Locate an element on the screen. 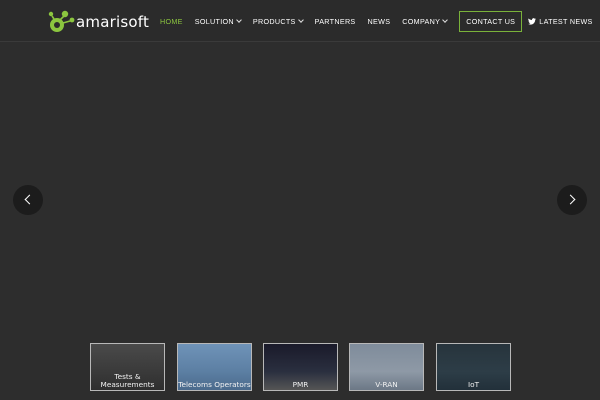 The width and height of the screenshot is (600, 400). nav-news-label: NEWS is located at coordinates (379, 21).